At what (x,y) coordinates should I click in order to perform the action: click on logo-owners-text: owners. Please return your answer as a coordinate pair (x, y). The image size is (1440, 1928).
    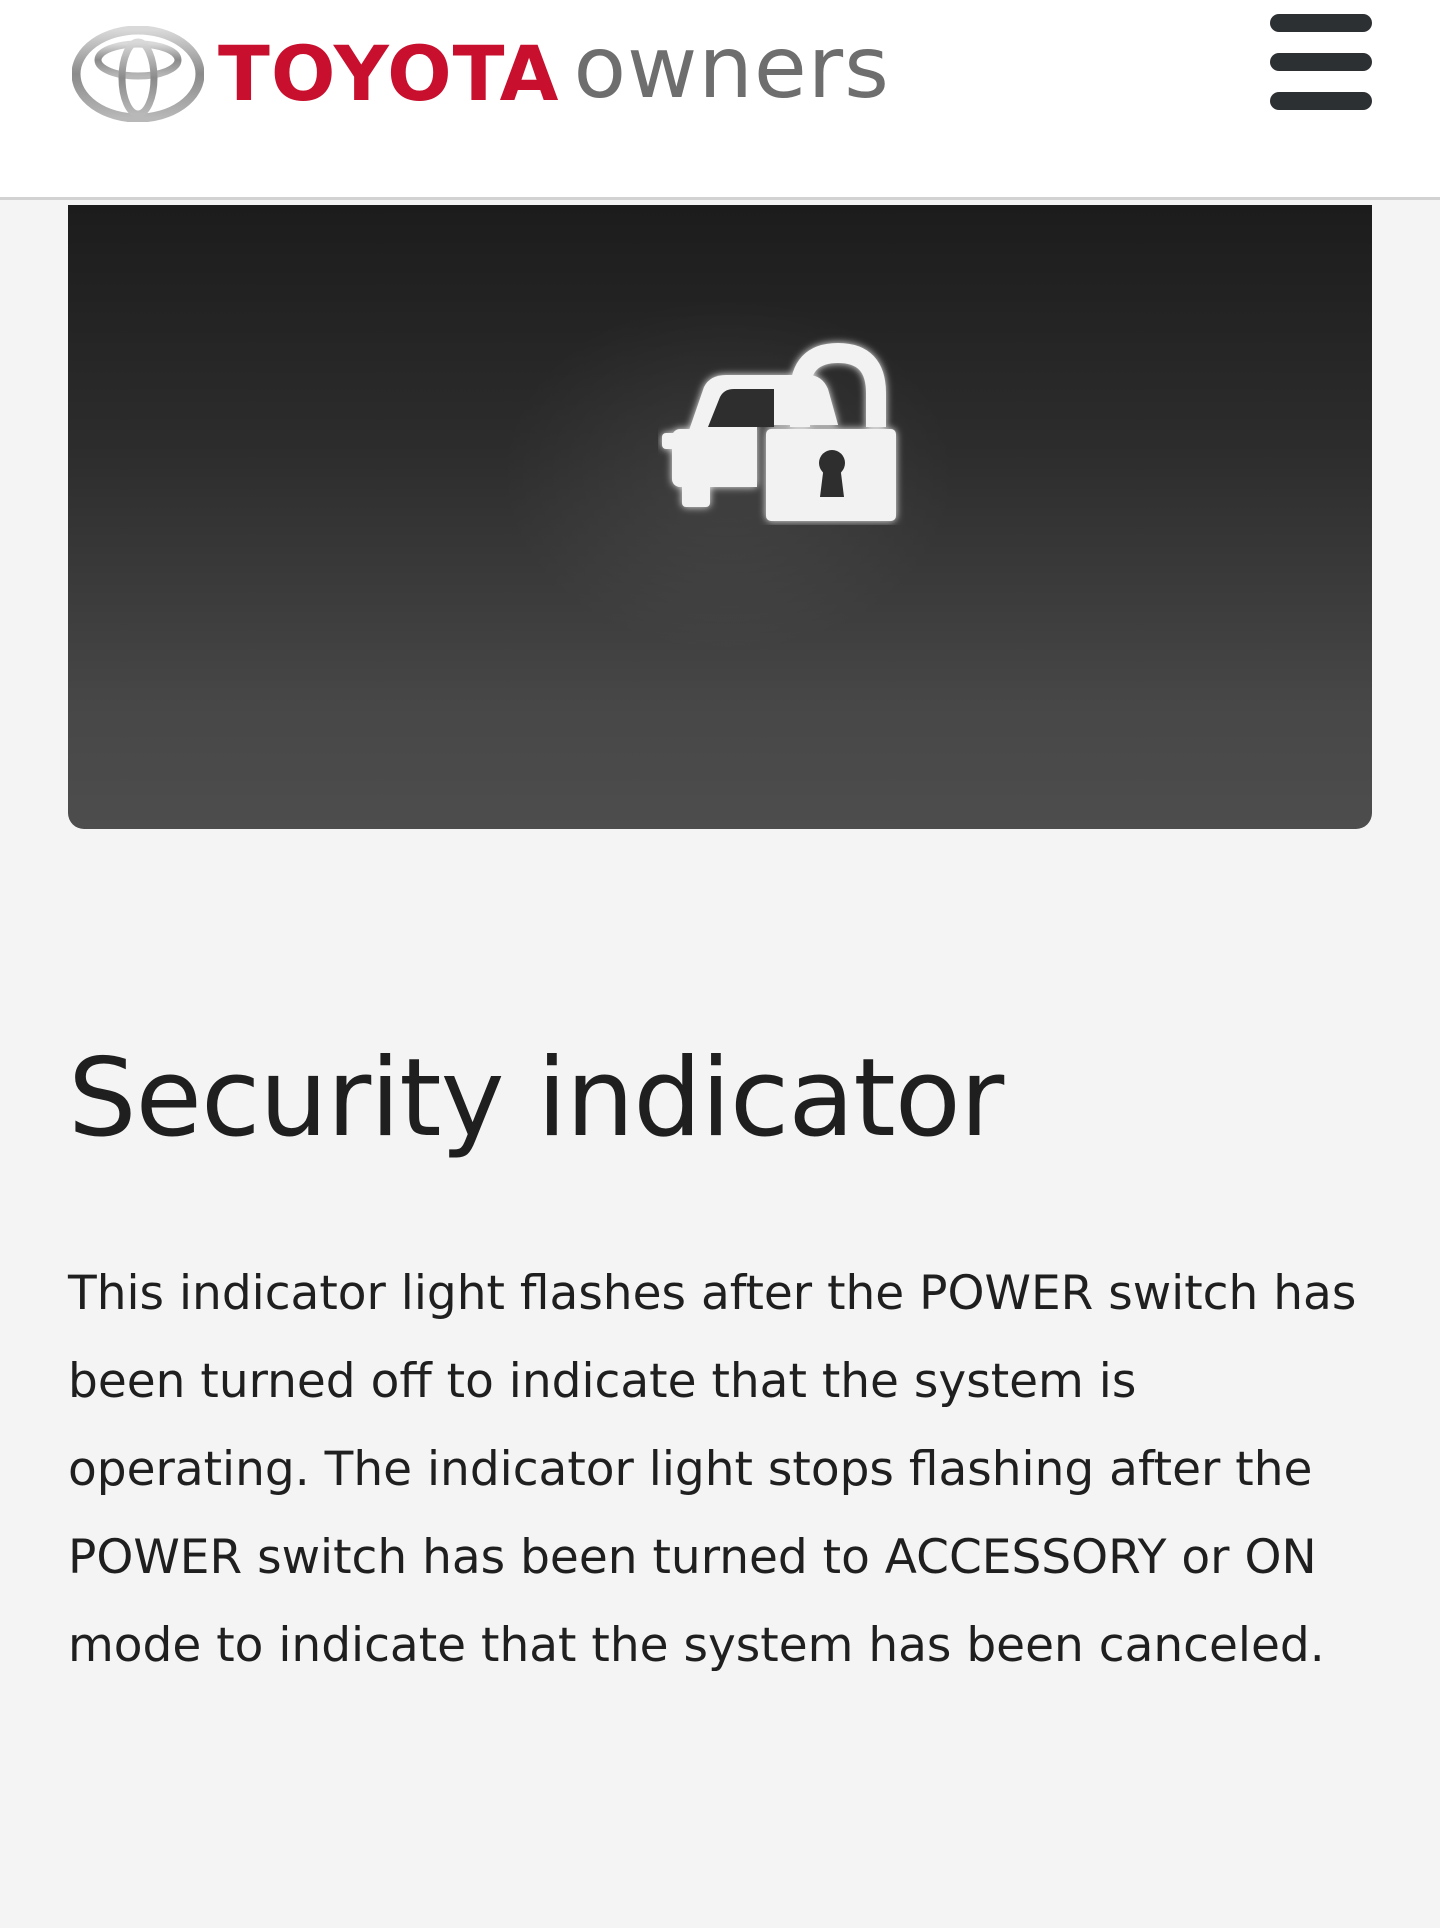
    Looking at the image, I should click on (731, 68).